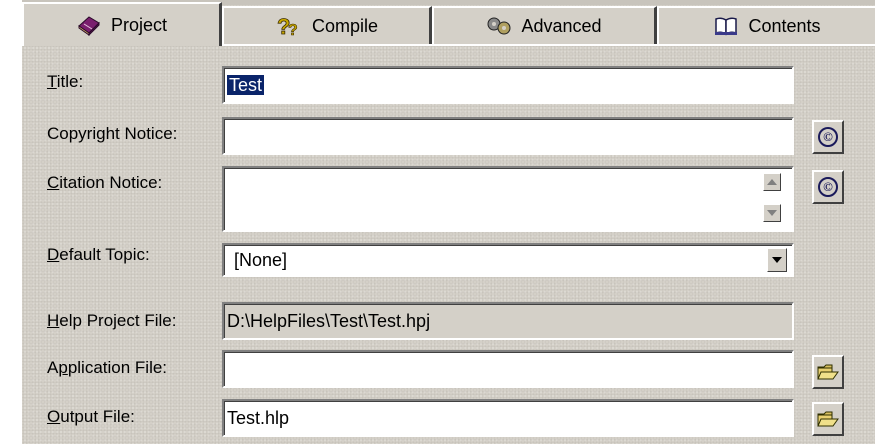 This screenshot has height=444, width=875. I want to click on application-file-input, so click(508, 369).